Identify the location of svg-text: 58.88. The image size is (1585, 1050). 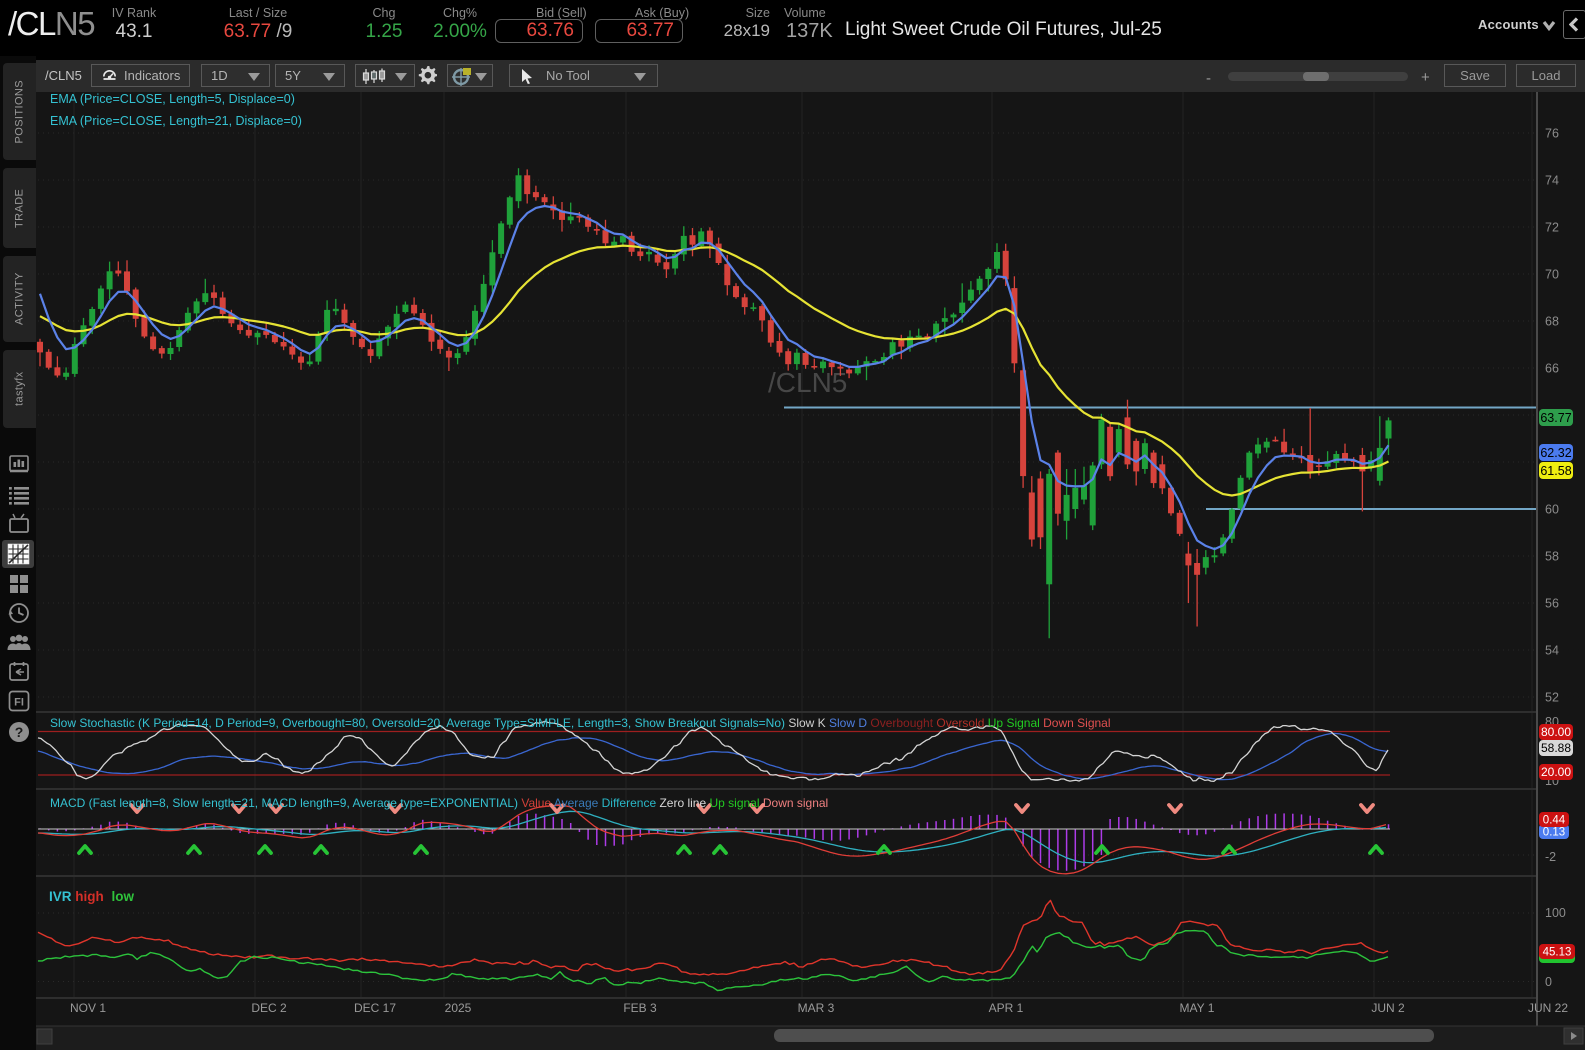
(1556, 748).